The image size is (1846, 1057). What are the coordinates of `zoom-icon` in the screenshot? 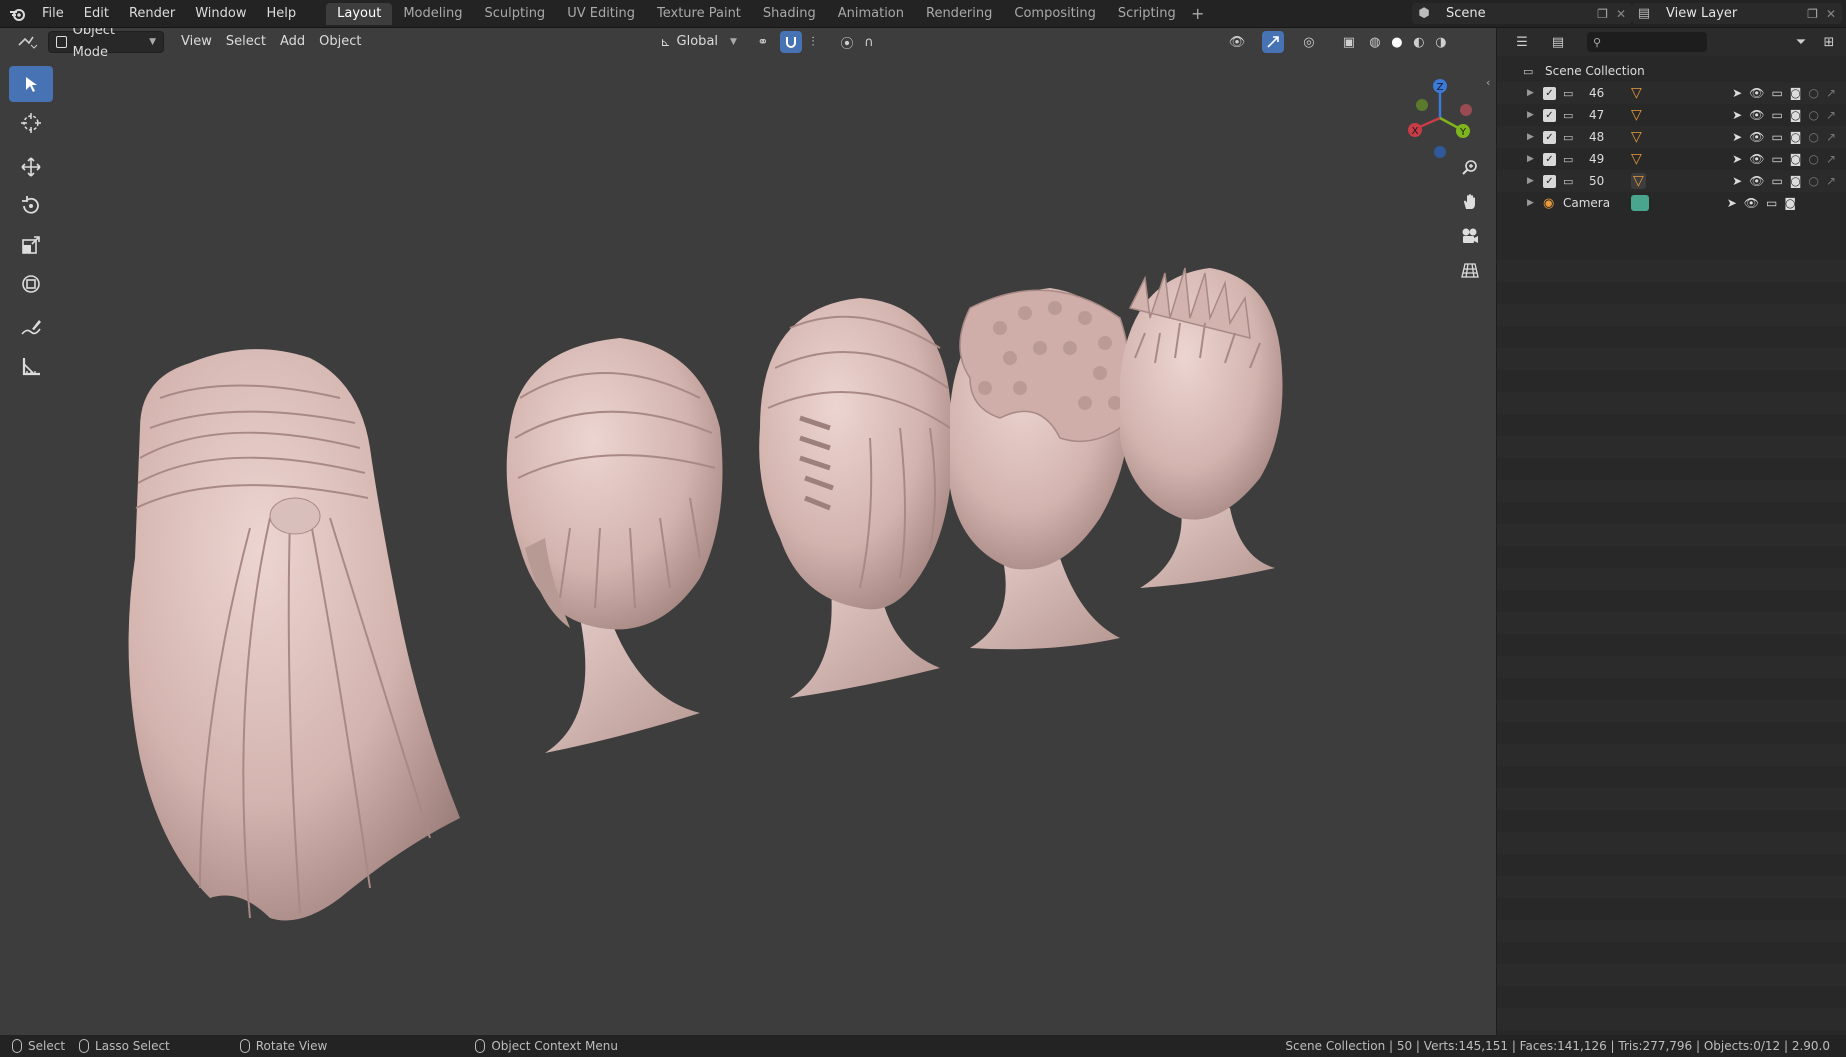 It's located at (1470, 168).